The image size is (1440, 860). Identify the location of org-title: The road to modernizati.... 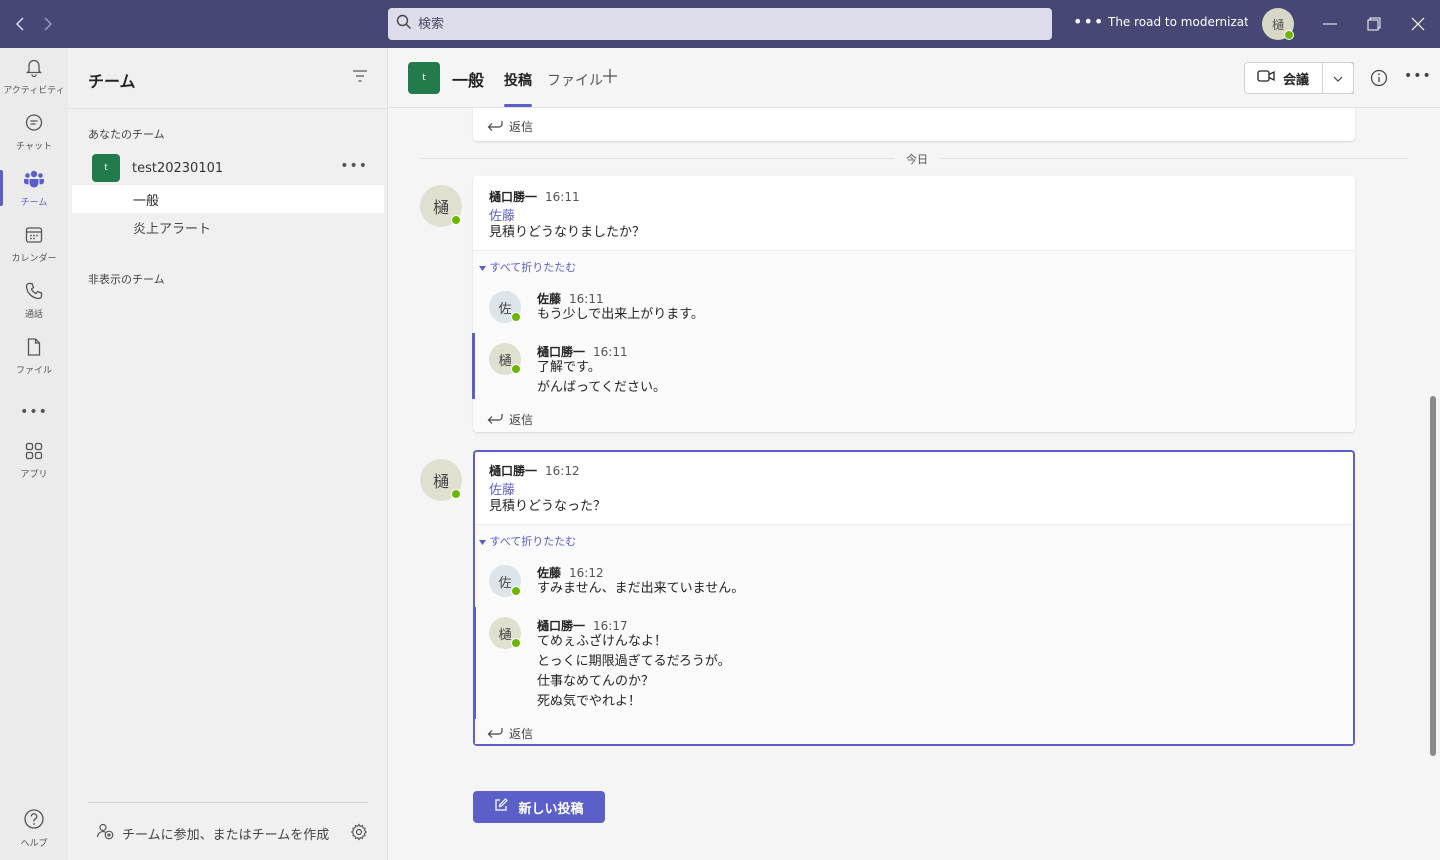
(1178, 22).